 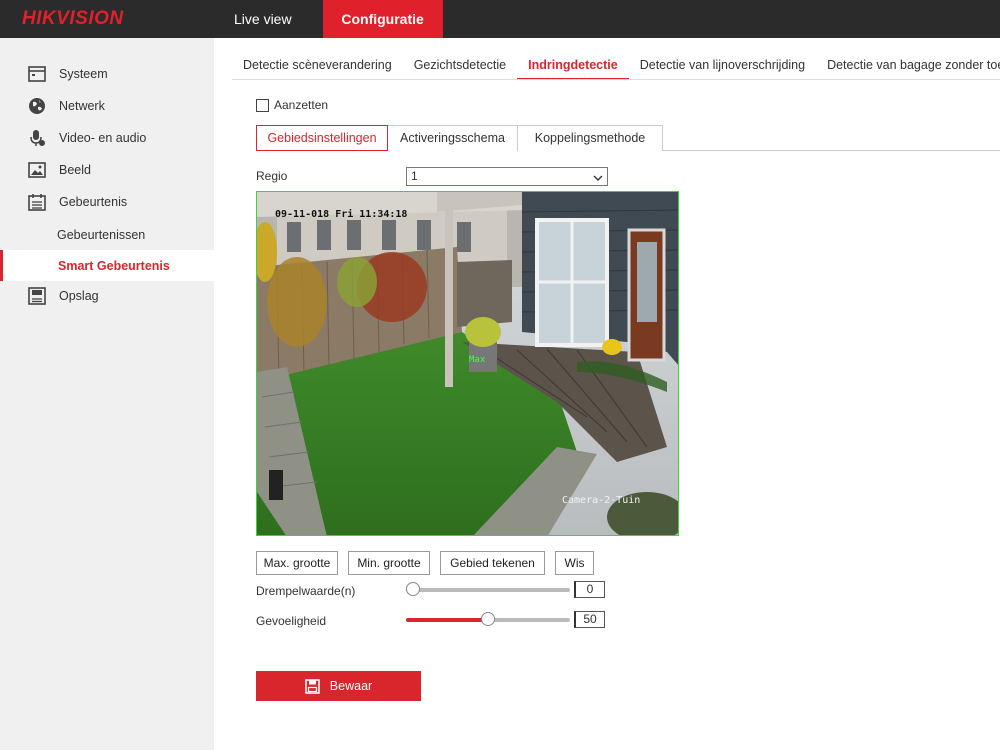 I want to click on sidebar-item-label: Beeld, so click(x=75, y=170).